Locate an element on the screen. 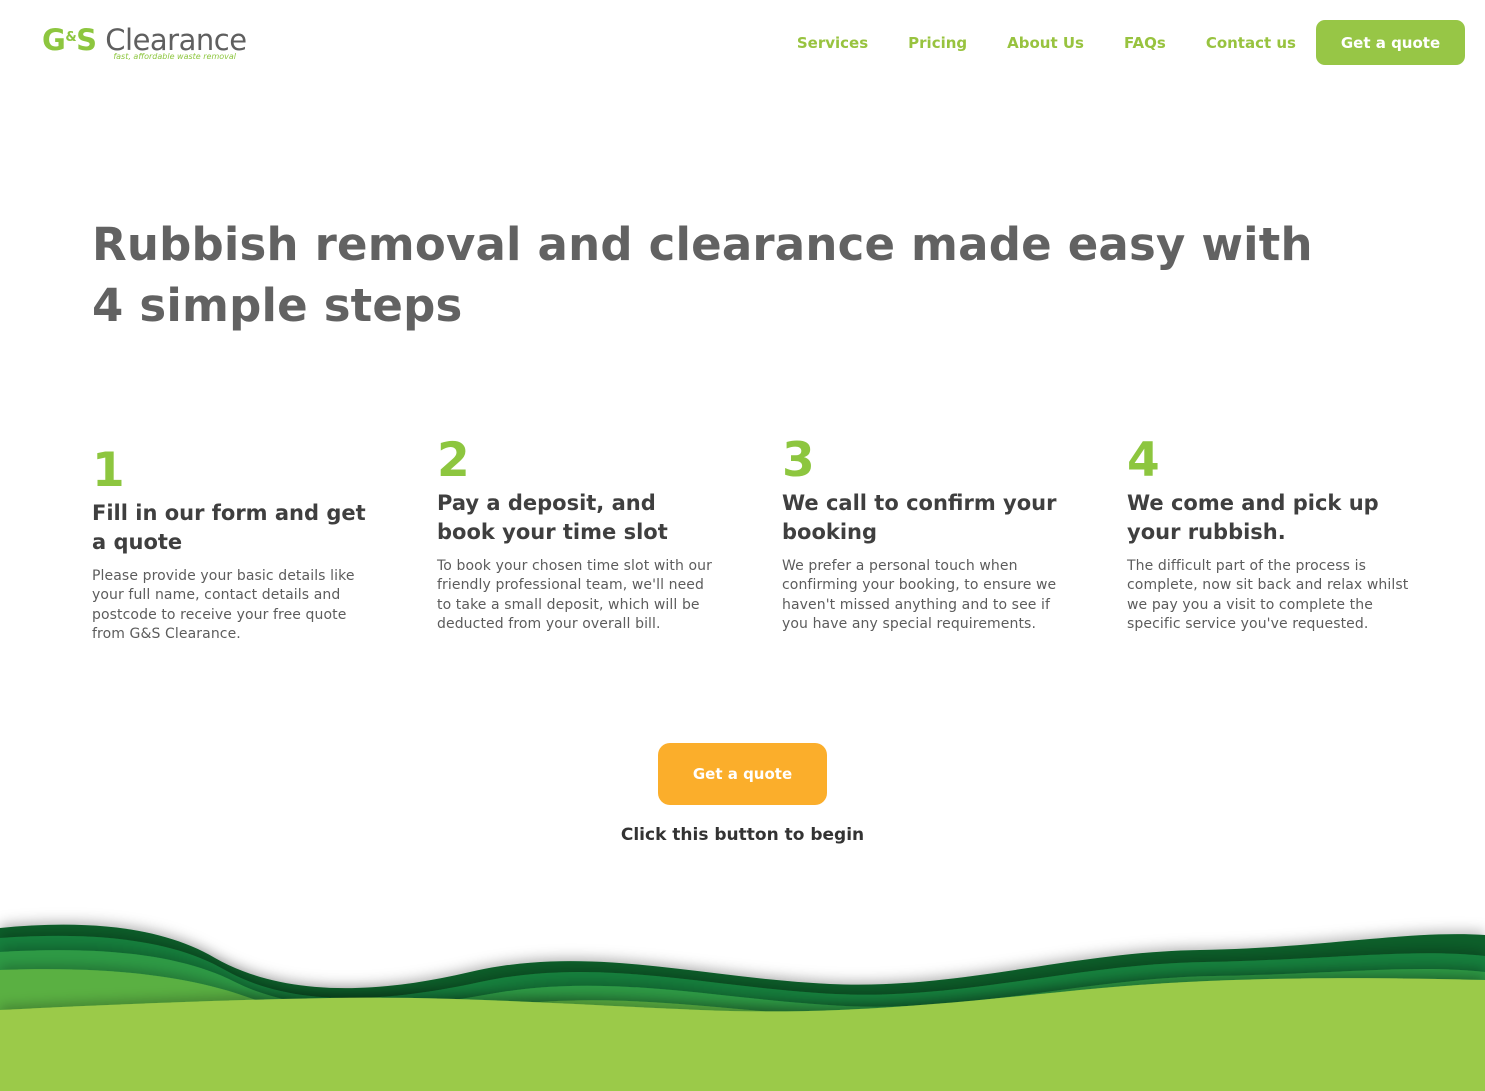 Image resolution: width=1485 pixels, height=1091 pixels. step-number: 4 is located at coordinates (1143, 460).